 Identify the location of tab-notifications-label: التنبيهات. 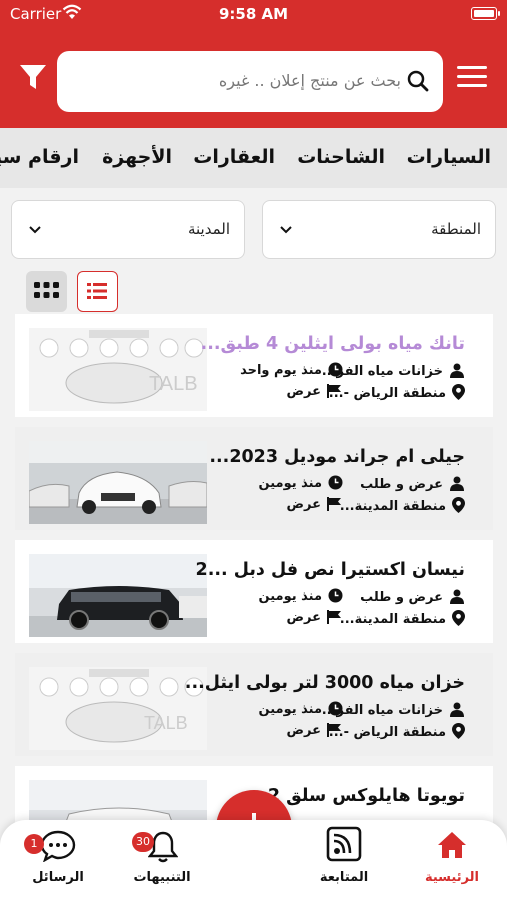
(162, 877).